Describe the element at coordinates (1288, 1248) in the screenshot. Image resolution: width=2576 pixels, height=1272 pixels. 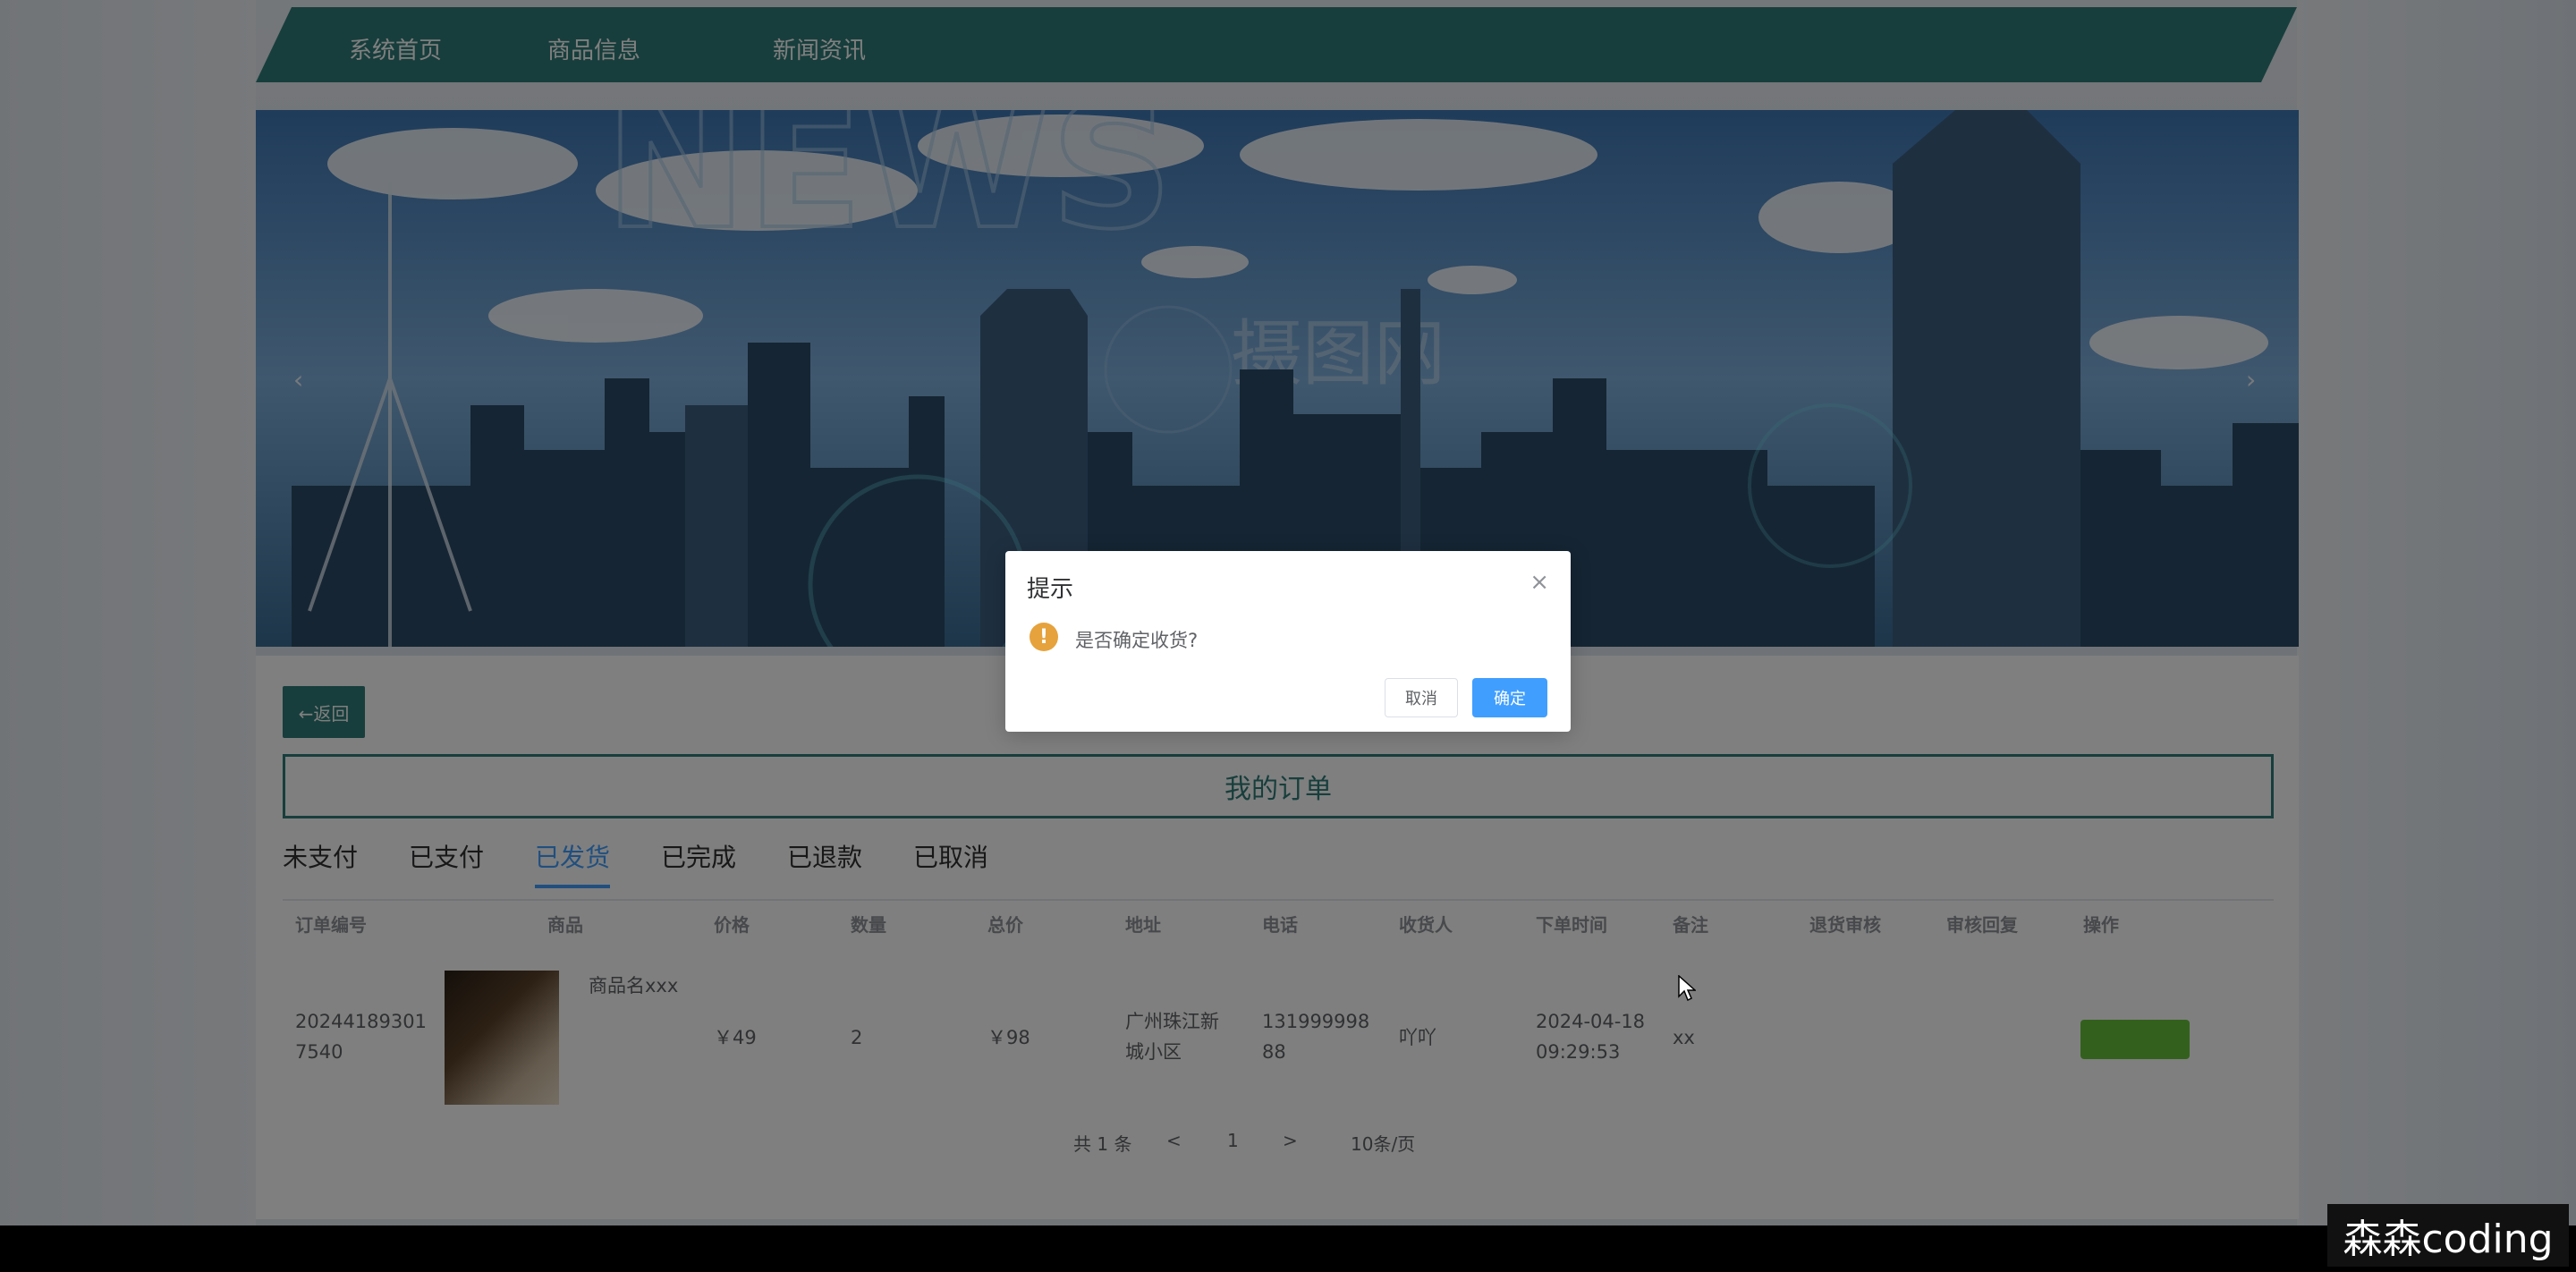
I see `bottom-bar` at that location.